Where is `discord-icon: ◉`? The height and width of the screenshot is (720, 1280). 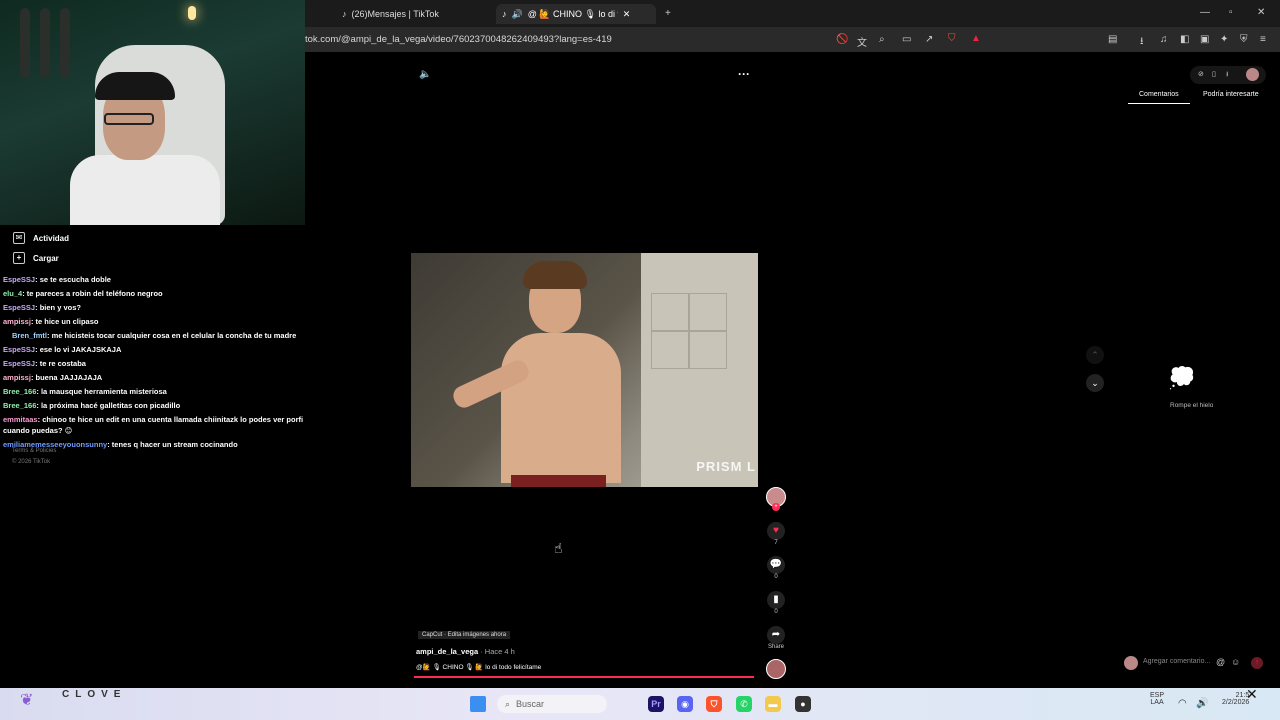 discord-icon: ◉ is located at coordinates (685, 704).